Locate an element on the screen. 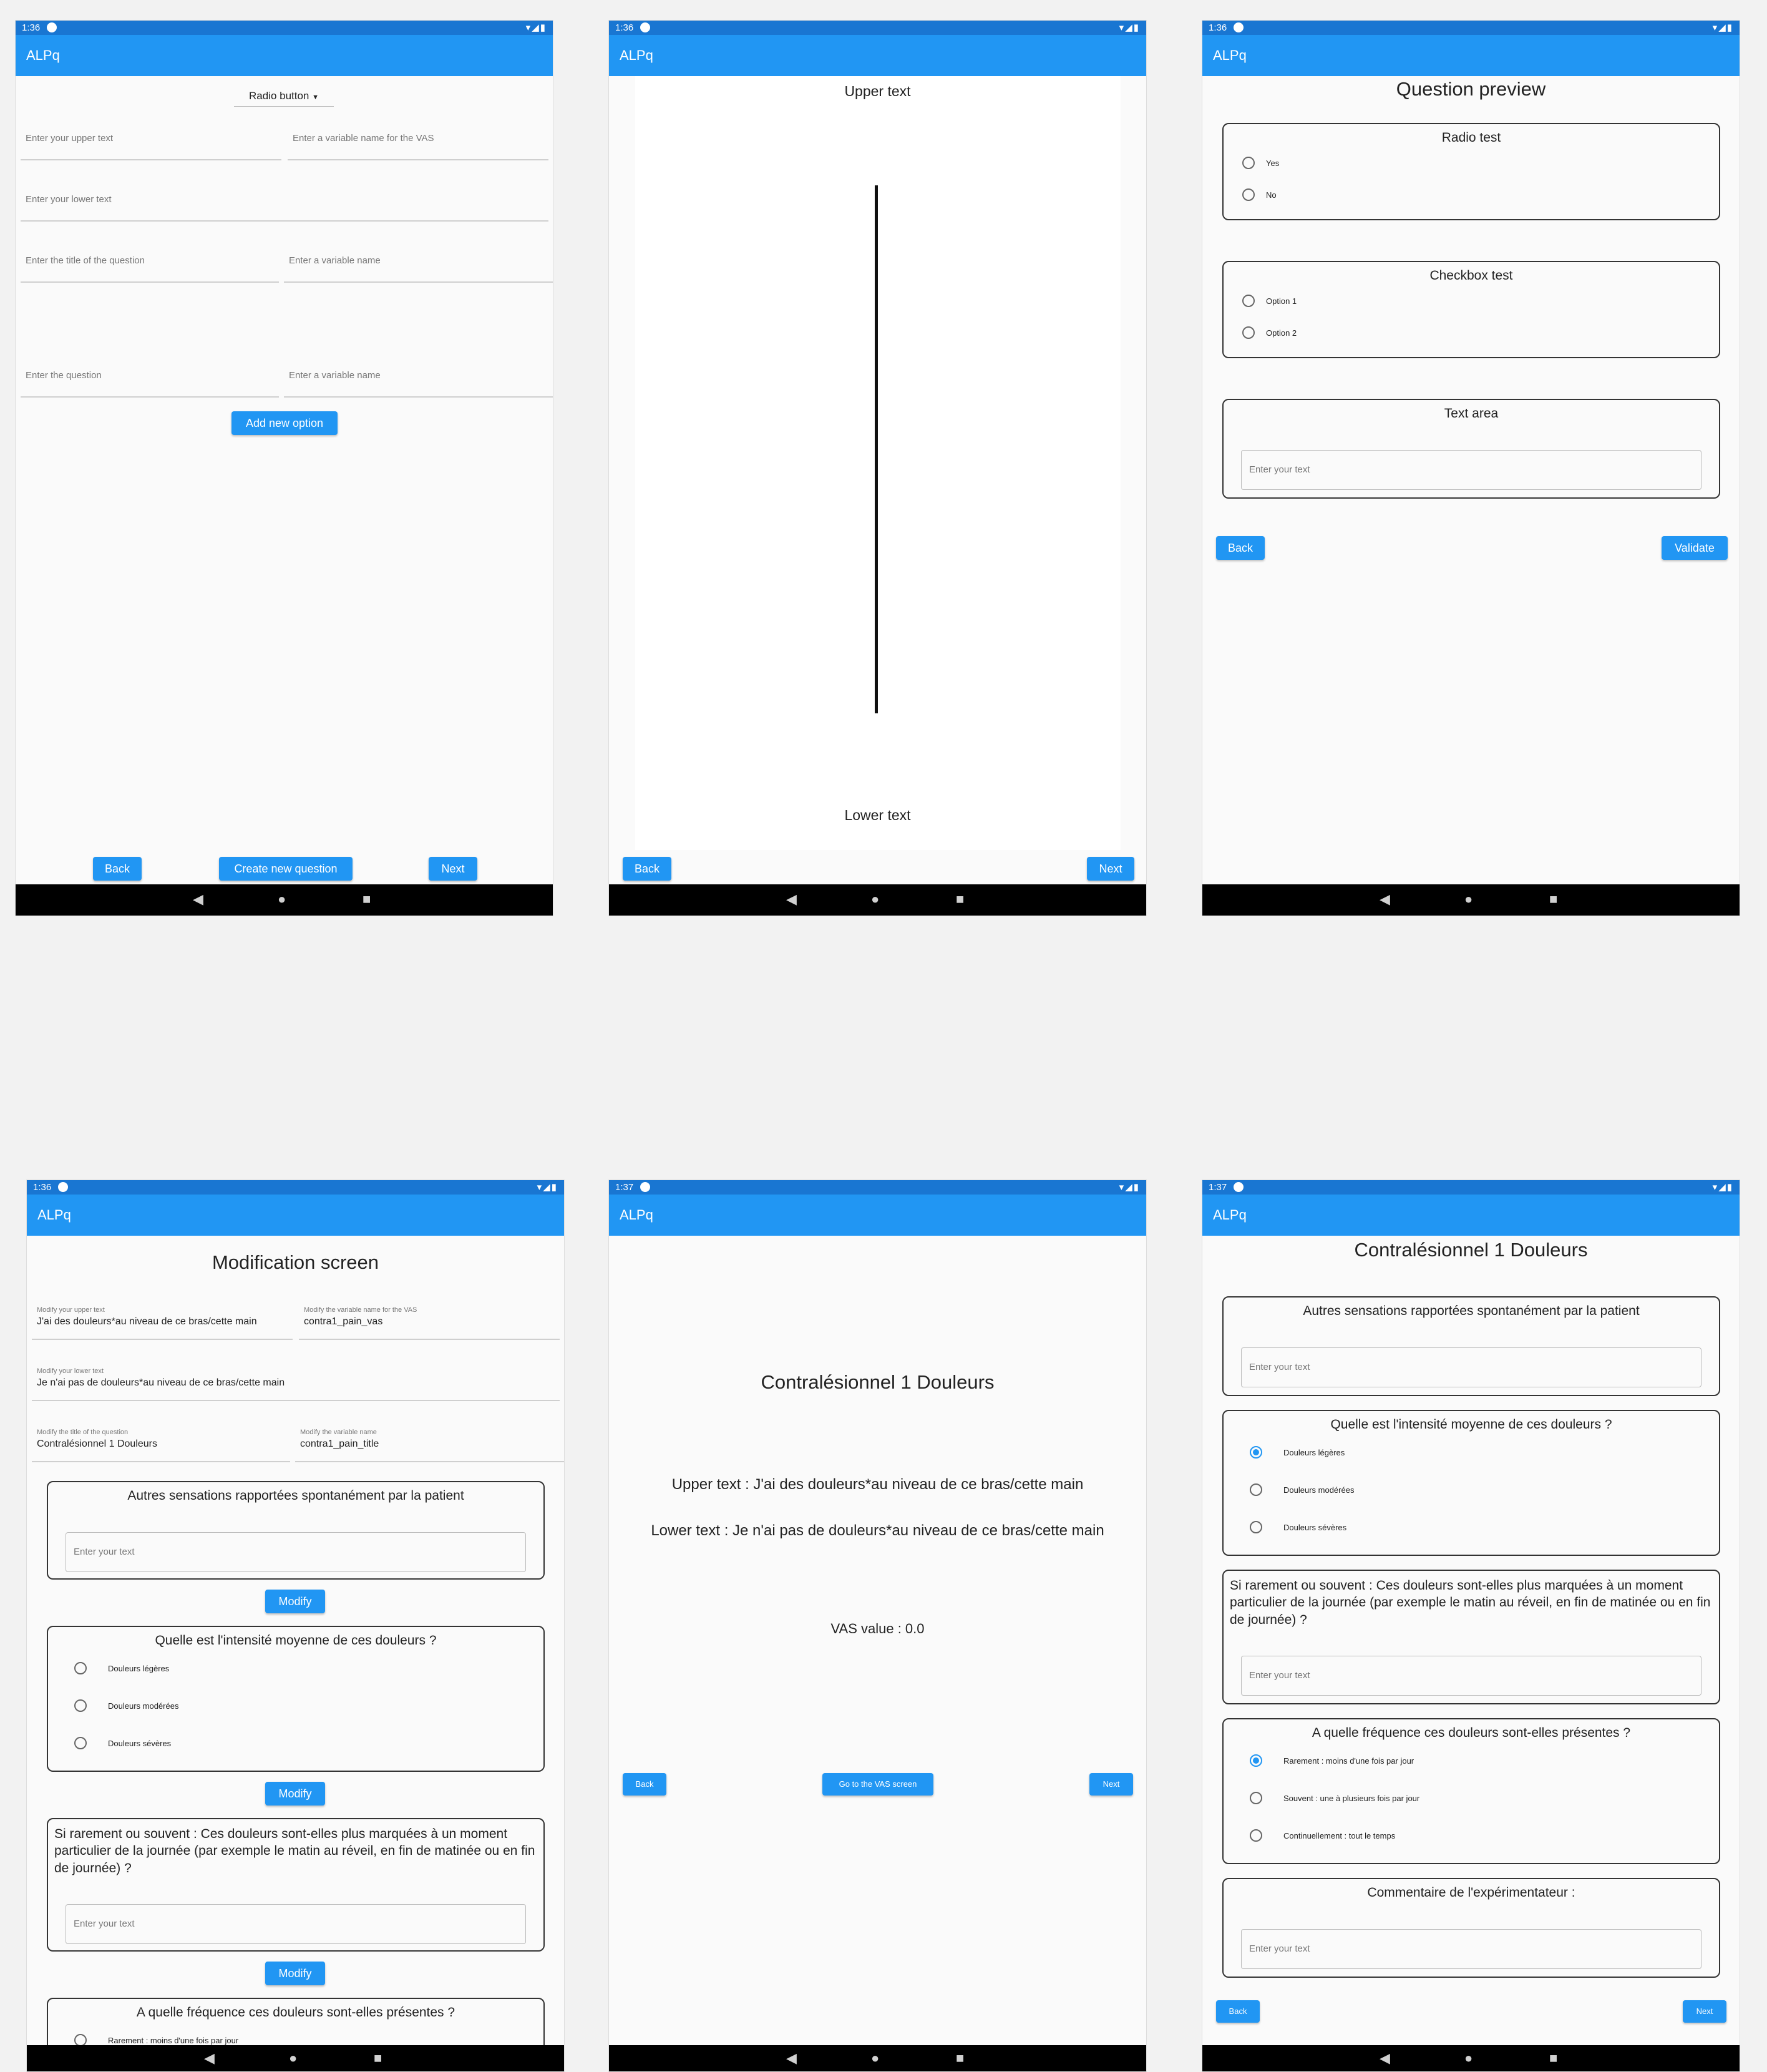 The height and width of the screenshot is (2072, 1767). page-title: Contralésionnel 1 Douleurs is located at coordinates (878, 1382).